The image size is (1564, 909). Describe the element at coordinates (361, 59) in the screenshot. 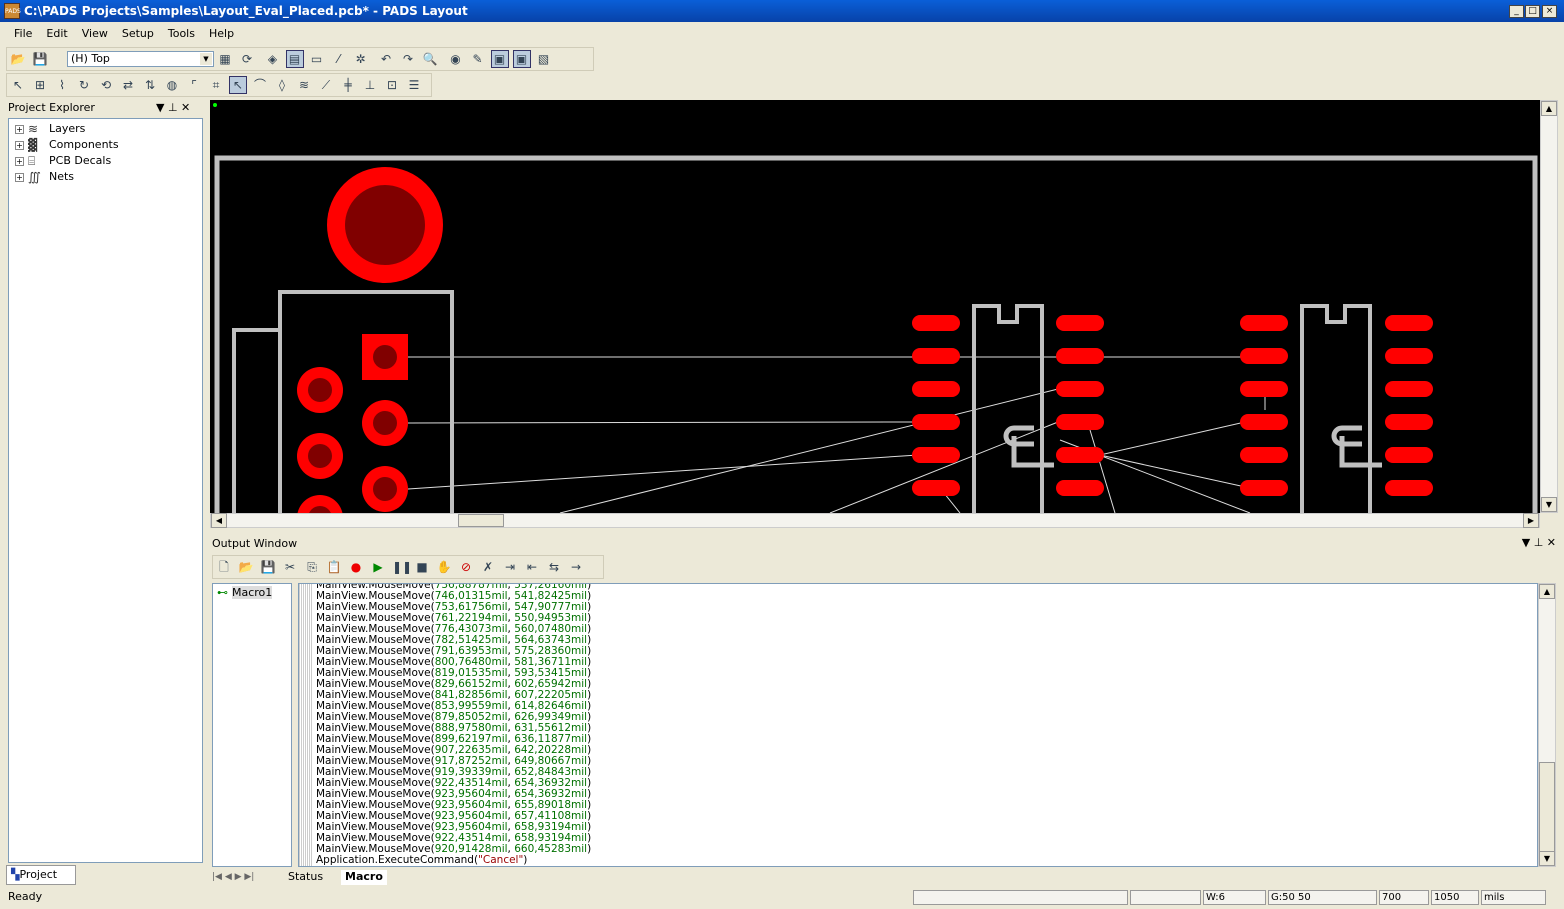

I see `via-icon: ✲` at that location.